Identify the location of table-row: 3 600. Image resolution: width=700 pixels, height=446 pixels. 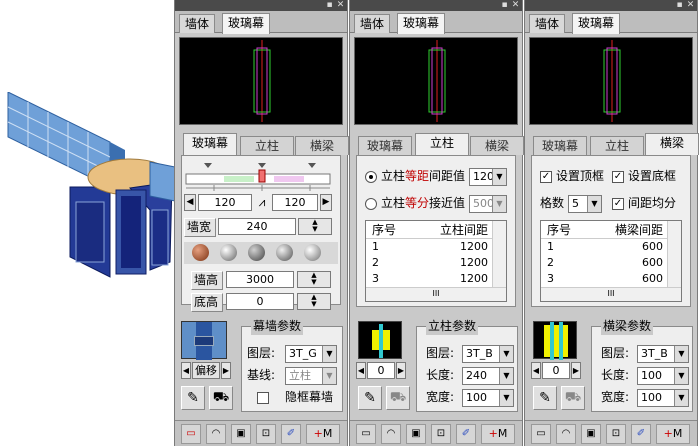
(611, 277).